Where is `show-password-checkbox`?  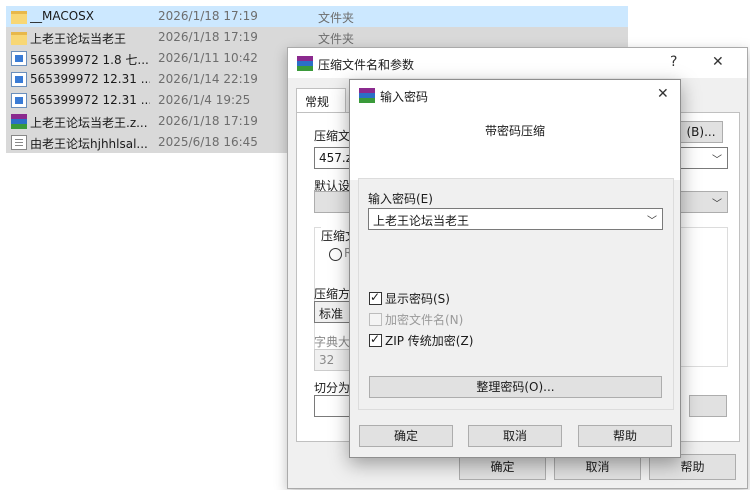
show-password-checkbox is located at coordinates (375, 297).